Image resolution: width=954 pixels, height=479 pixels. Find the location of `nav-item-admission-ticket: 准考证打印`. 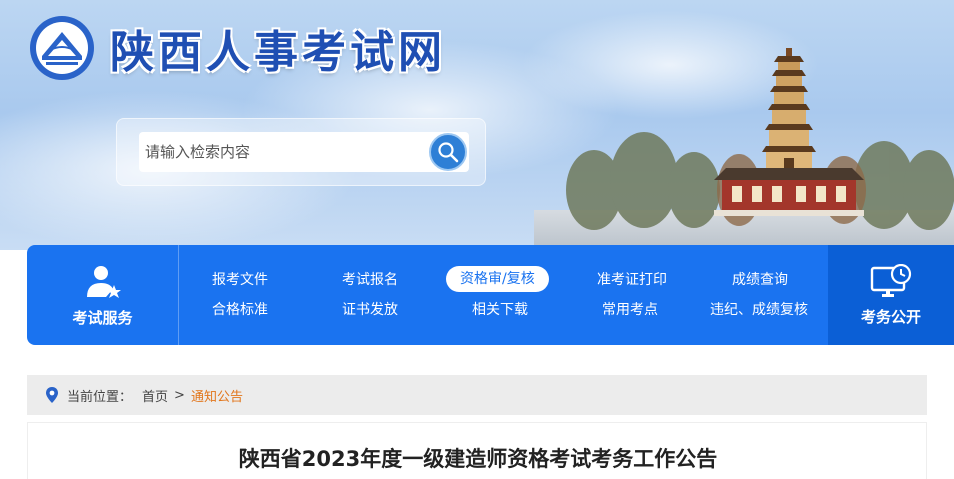

nav-item-admission-ticket: 准考证打印 is located at coordinates (632, 280).